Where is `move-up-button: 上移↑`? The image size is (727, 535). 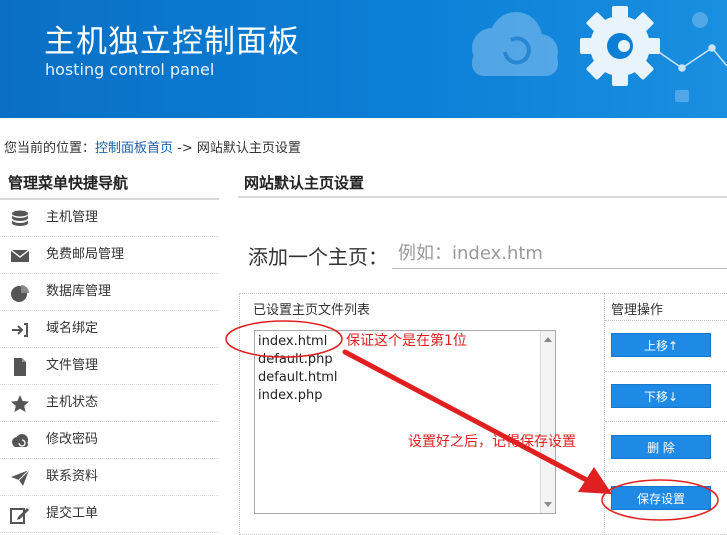 move-up-button: 上移↑ is located at coordinates (661, 345).